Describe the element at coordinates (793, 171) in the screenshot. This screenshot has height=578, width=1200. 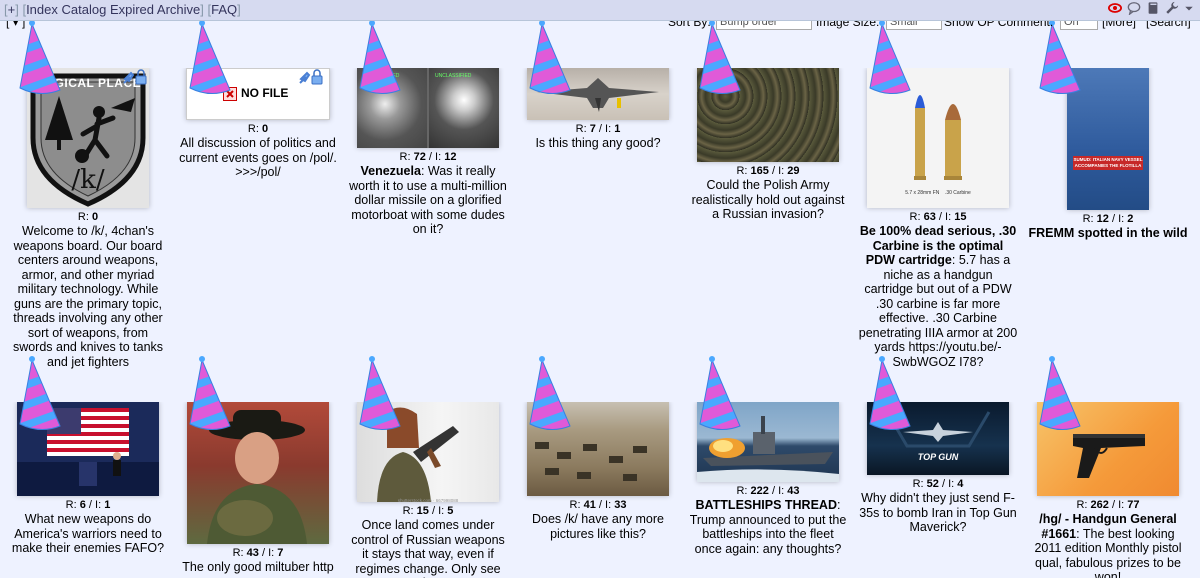
I see `image-count: 29` at that location.